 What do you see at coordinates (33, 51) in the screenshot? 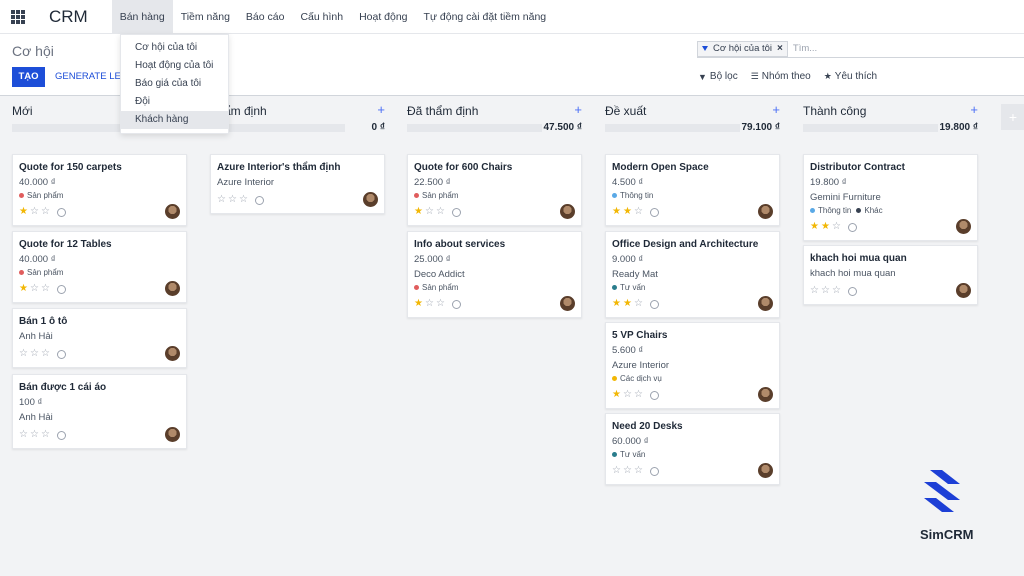
I see `breadcrumb: Cơ hội` at bounding box center [33, 51].